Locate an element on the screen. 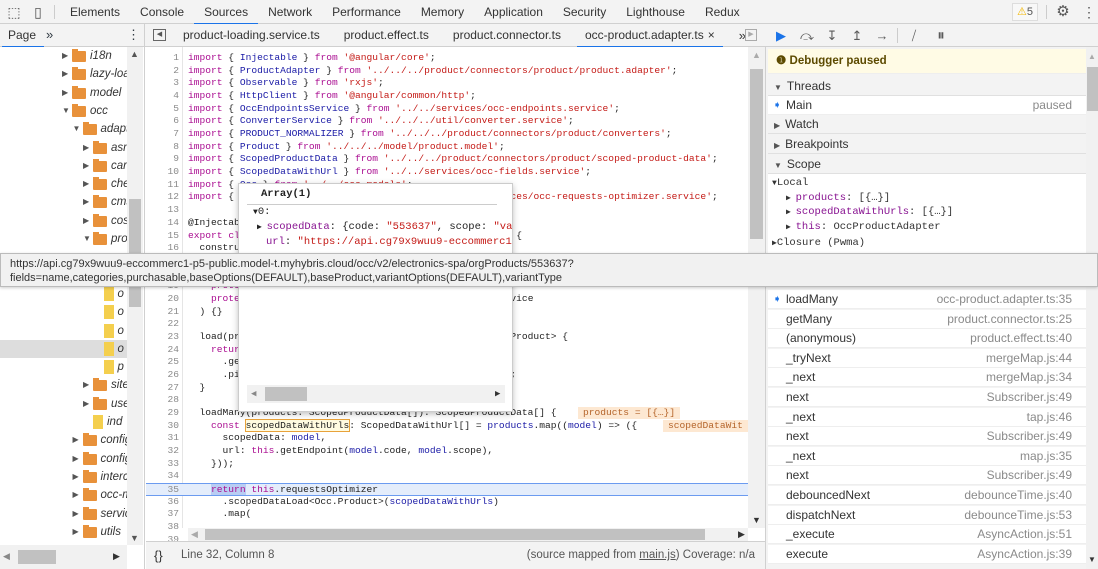  line-number: 21 is located at coordinates (162, 312).